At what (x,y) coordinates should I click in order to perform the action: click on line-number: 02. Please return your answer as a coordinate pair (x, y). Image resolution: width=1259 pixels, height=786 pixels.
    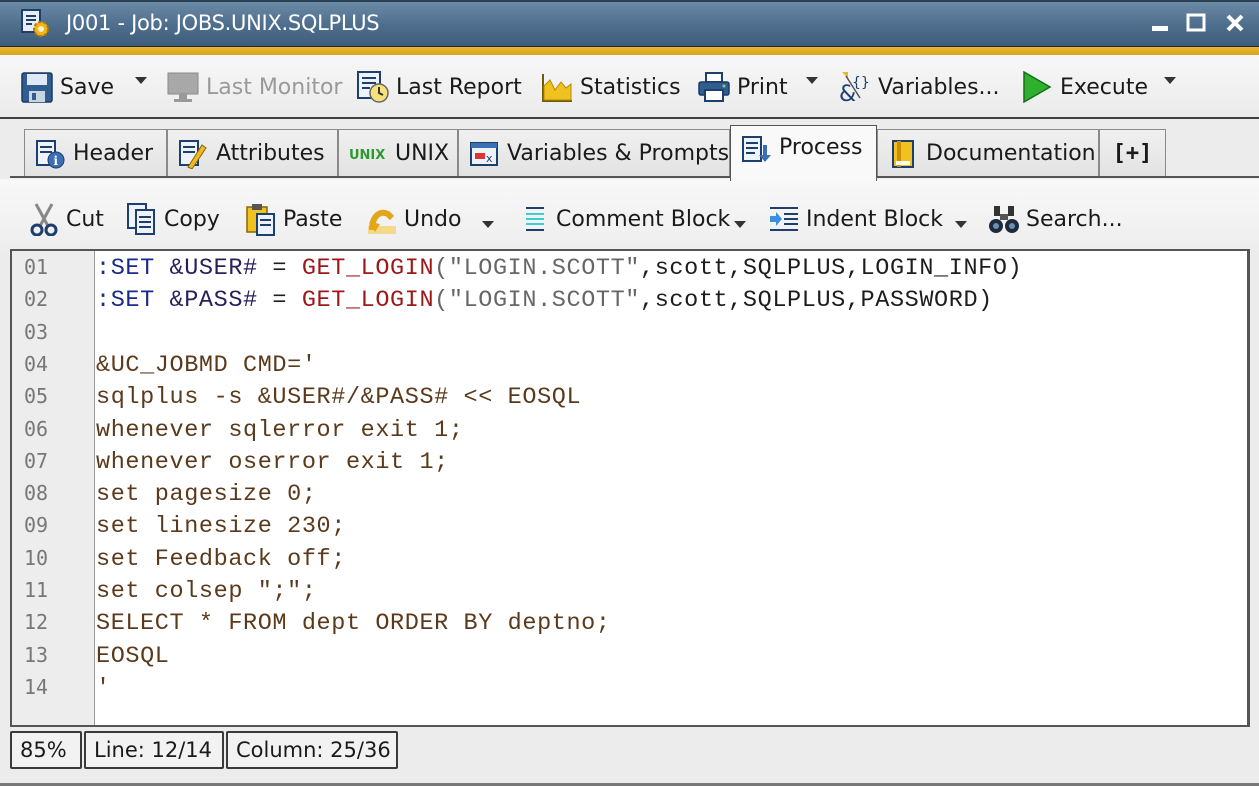
    Looking at the image, I should click on (36, 299).